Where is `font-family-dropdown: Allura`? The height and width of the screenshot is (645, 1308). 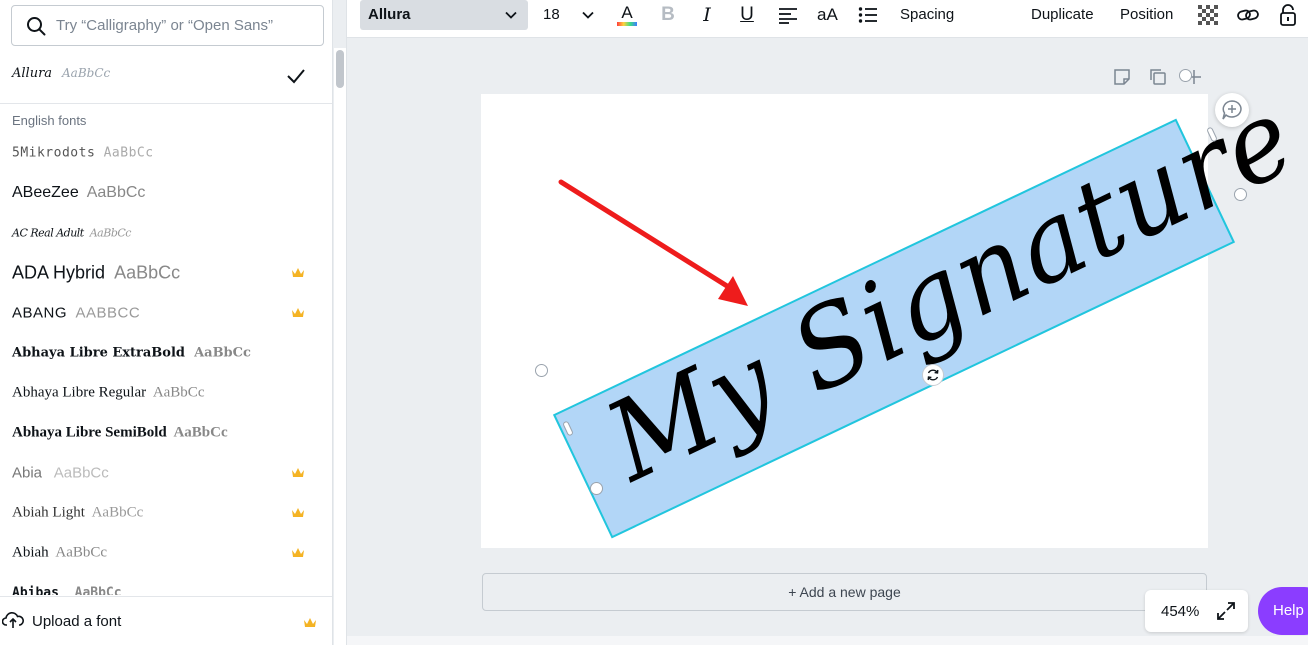 font-family-dropdown: Allura is located at coordinates (444, 15).